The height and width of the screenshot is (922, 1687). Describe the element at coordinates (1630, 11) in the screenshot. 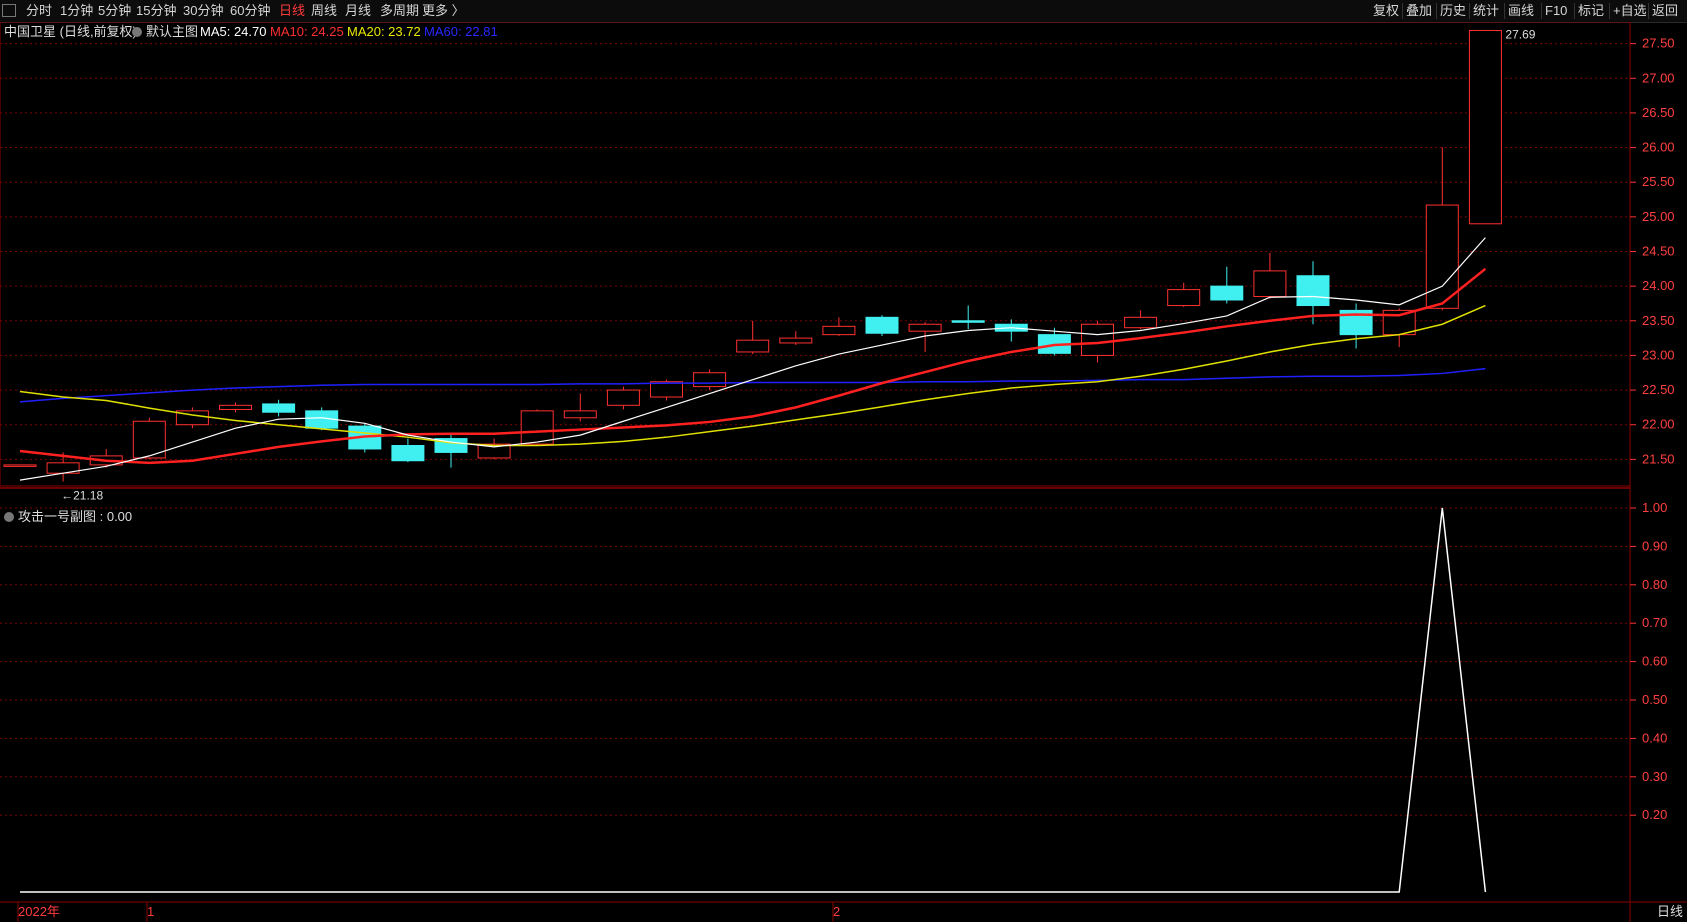

I see `toolbar-btn-7: +自选` at that location.